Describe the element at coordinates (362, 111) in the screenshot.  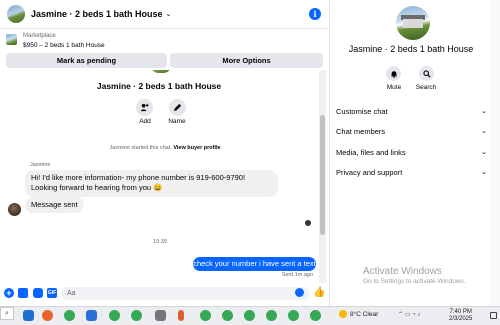
I see `section-label: Customise chat` at that location.